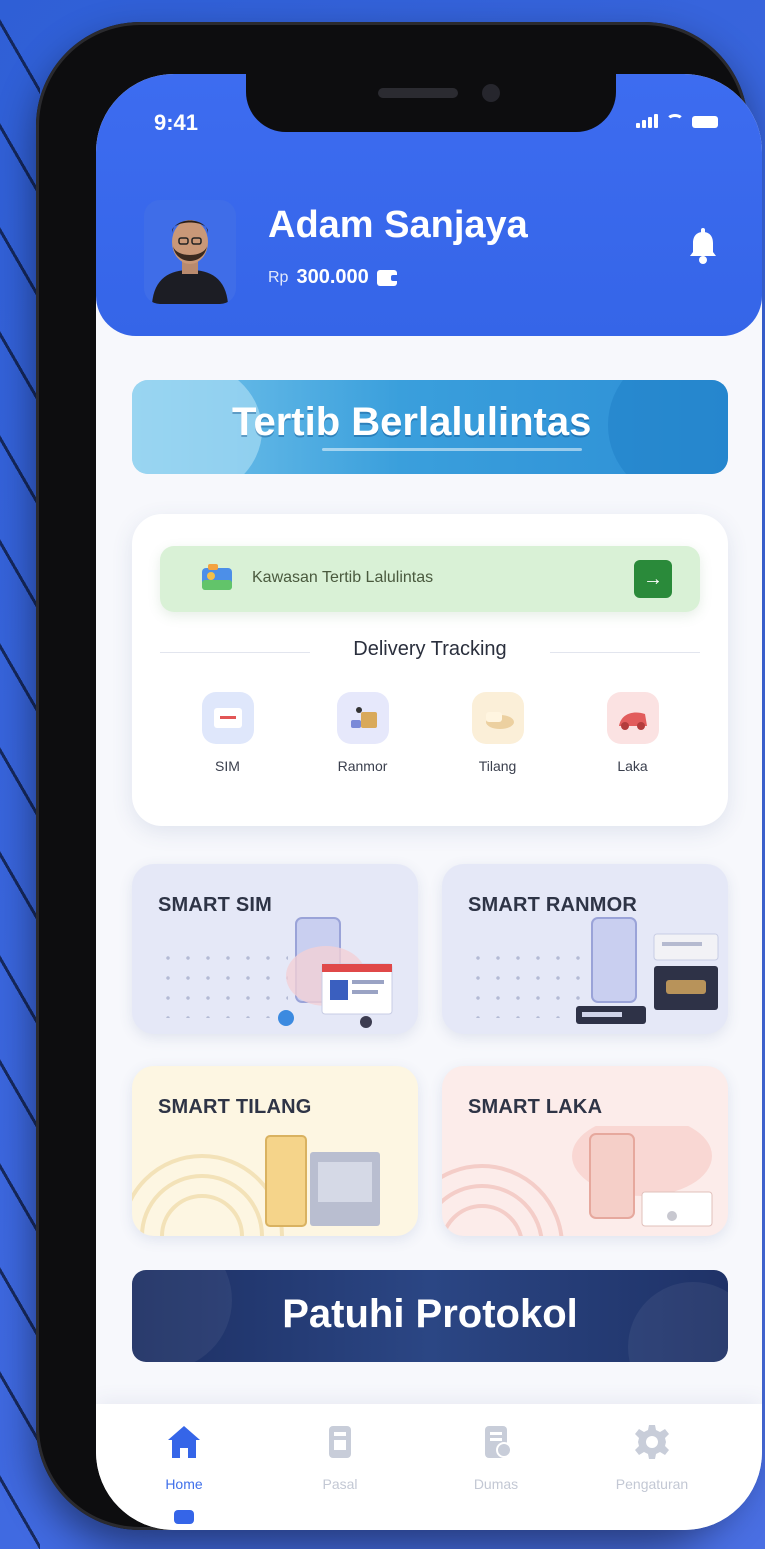 The height and width of the screenshot is (1549, 765). I want to click on nav-item-dumas: Dumas, so click(496, 1457).